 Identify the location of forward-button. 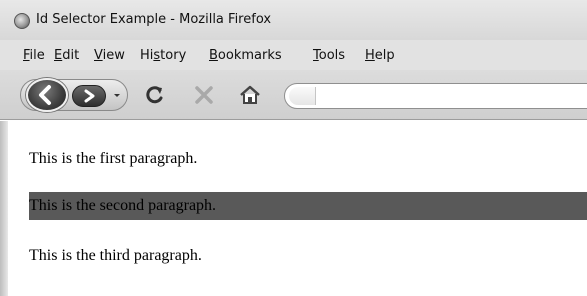
(89, 96).